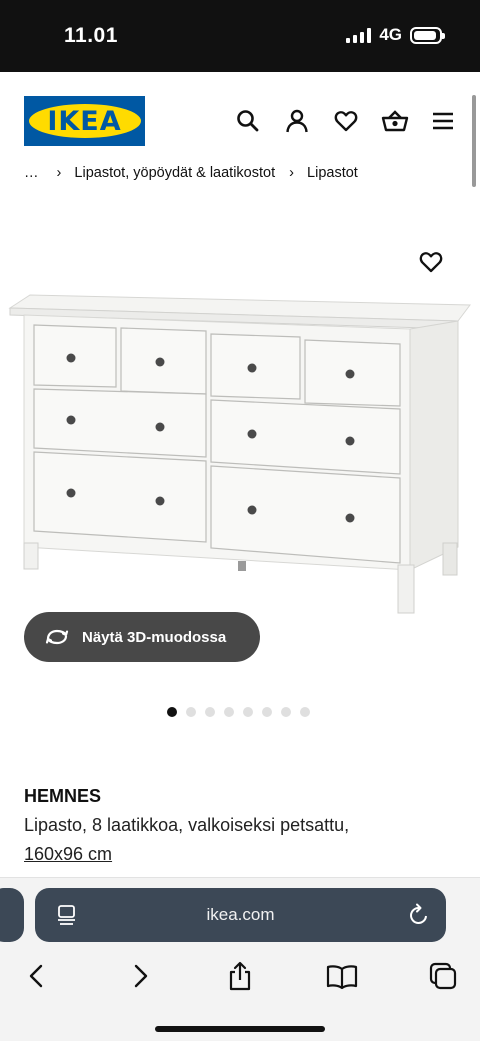 The height and width of the screenshot is (1041, 480). I want to click on rotate-3d-icon, so click(57, 637).